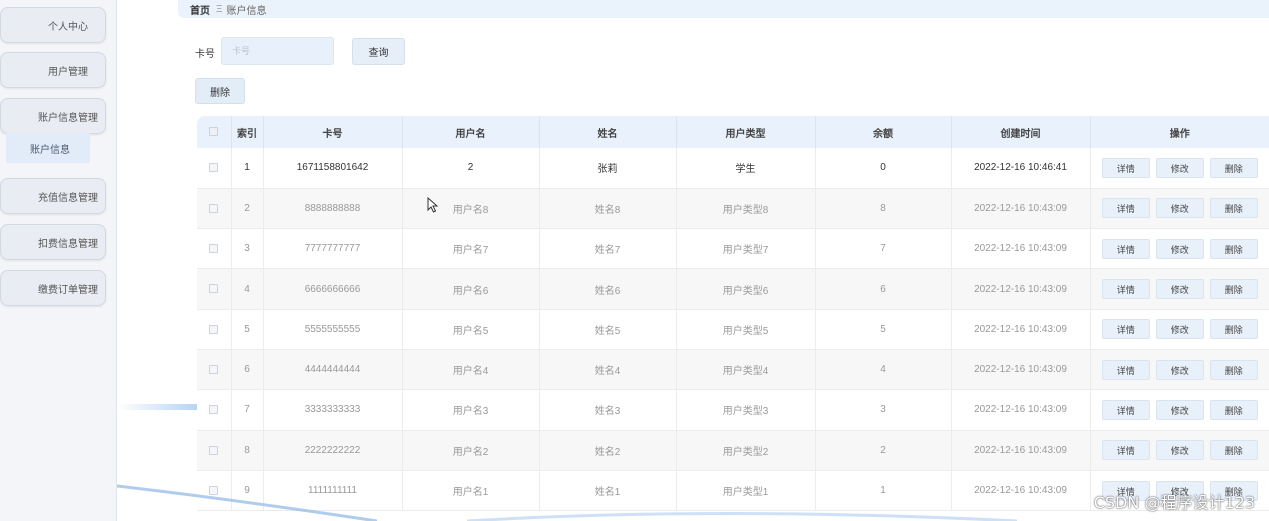 The width and height of the screenshot is (1269, 521). Describe the element at coordinates (608, 132) in the screenshot. I see `header-name: 姓名` at that location.